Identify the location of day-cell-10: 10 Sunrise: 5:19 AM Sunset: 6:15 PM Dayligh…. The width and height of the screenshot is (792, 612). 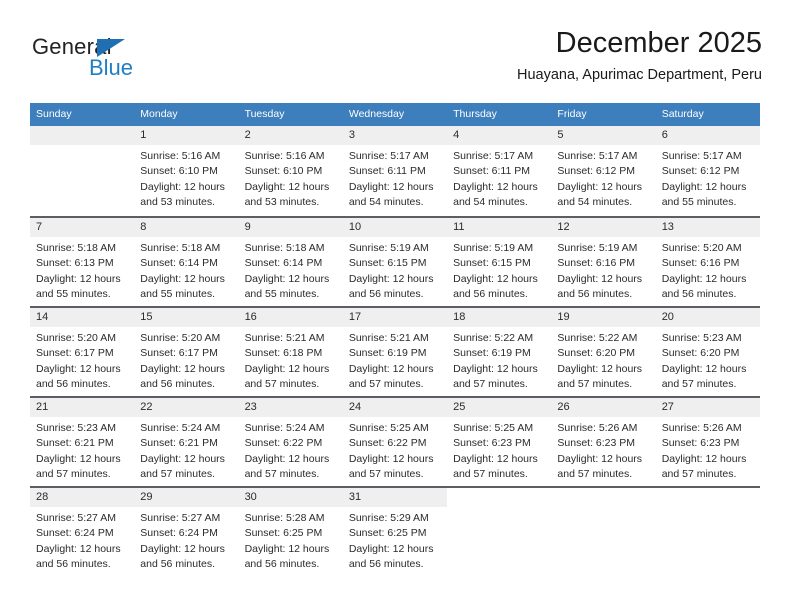
(395, 261).